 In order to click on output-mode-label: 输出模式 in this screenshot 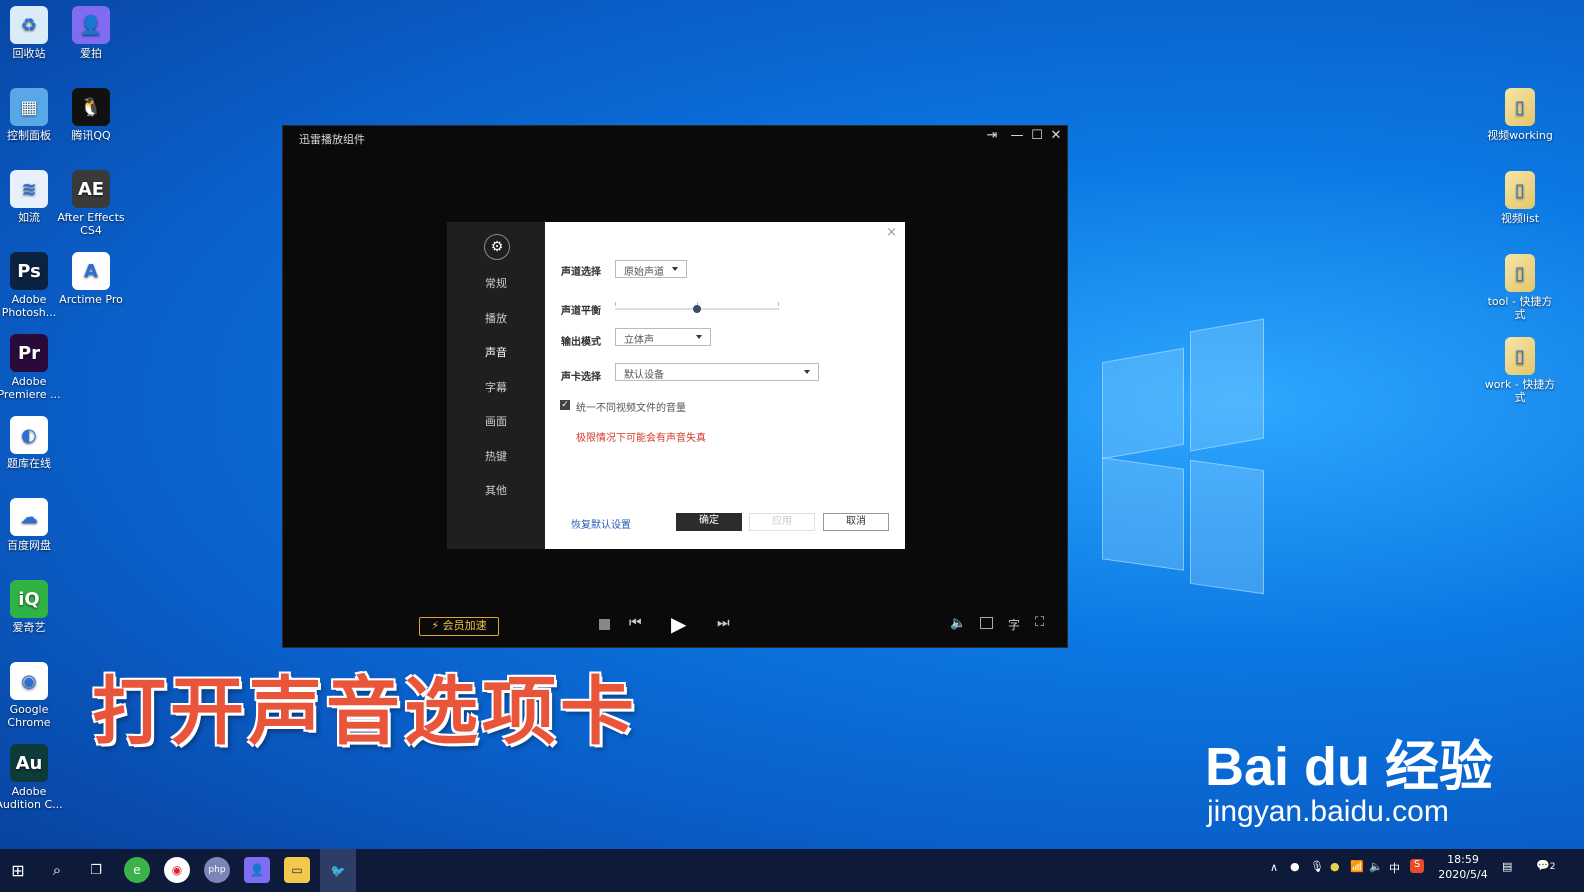, I will do `click(581, 342)`.